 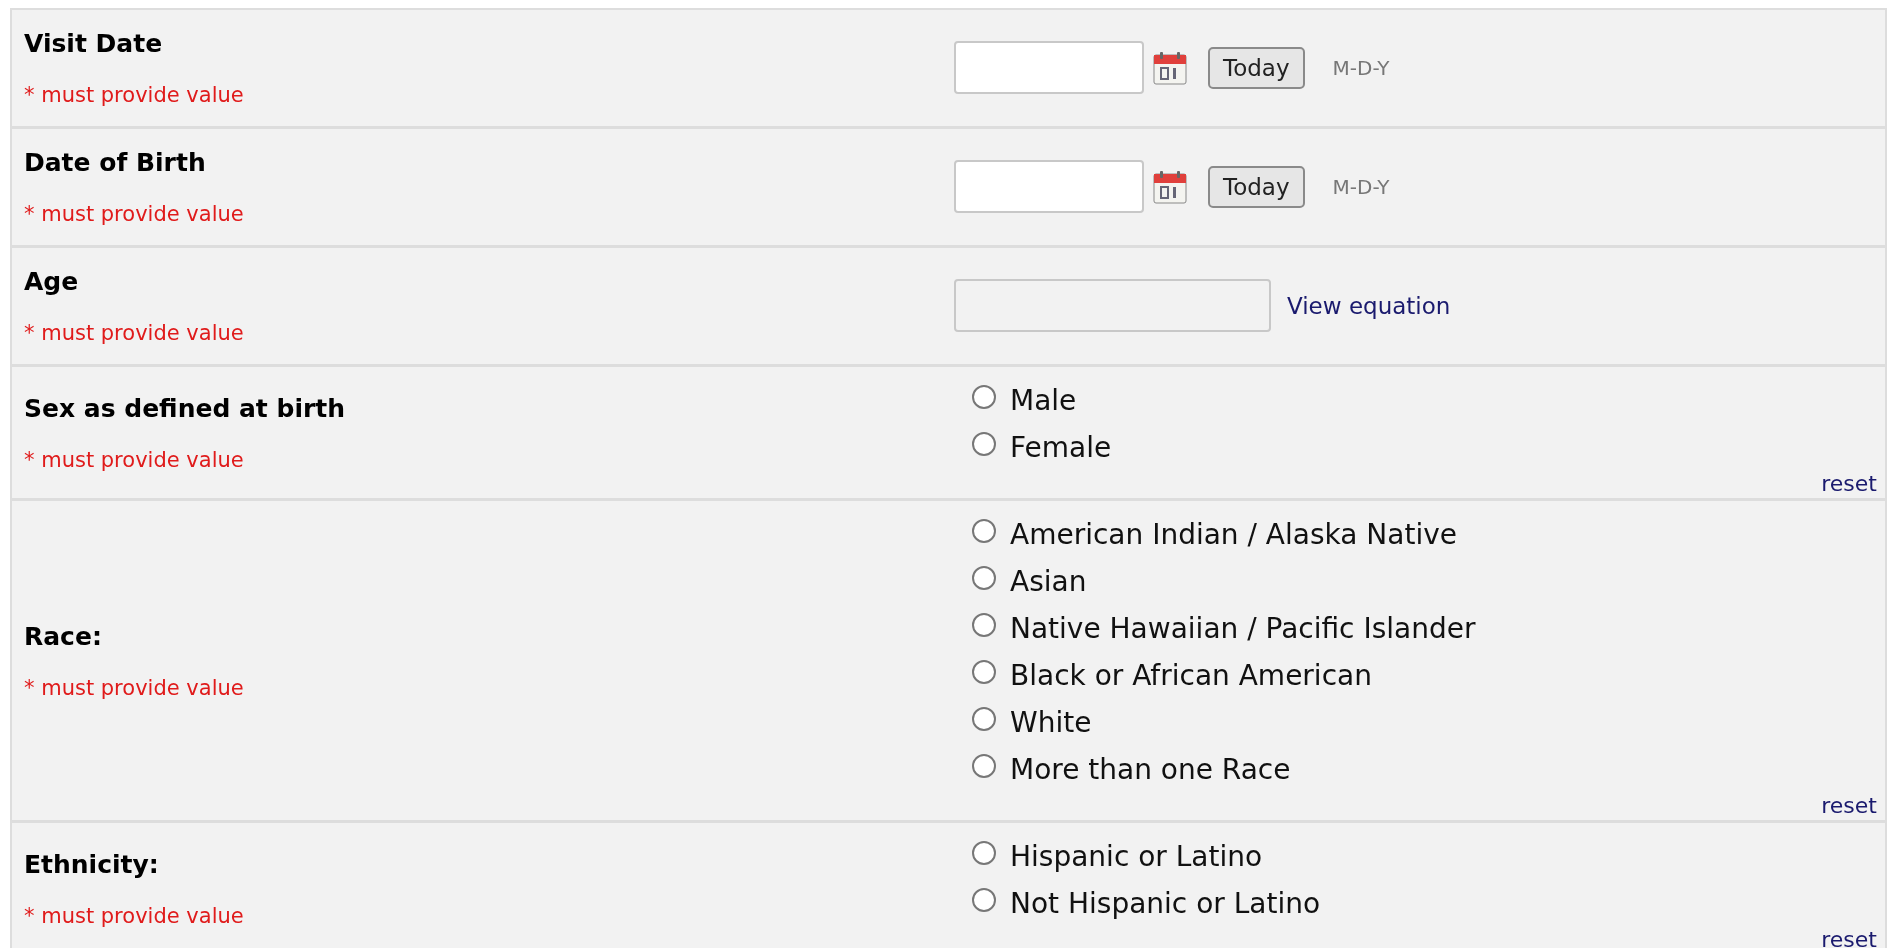 I want to click on radio-option-label: White, so click(x=1051, y=722).